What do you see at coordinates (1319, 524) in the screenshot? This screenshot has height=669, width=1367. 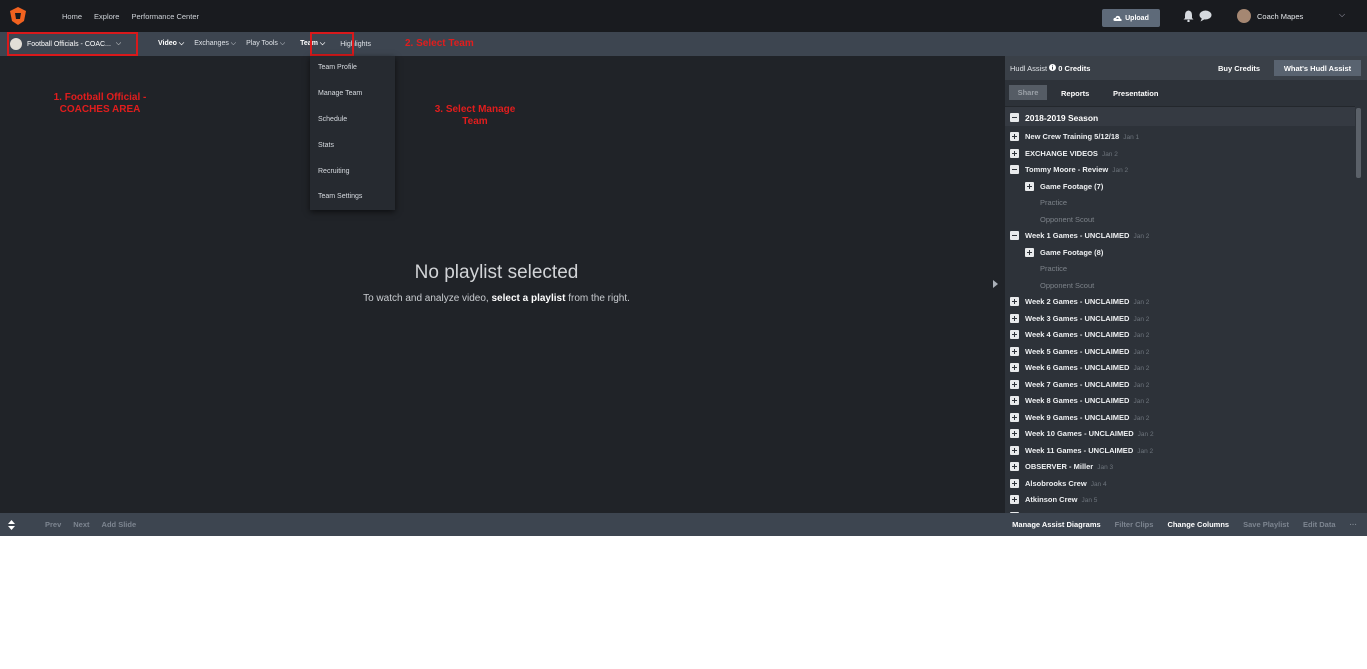 I see `edit-data-button: Edit Data` at bounding box center [1319, 524].